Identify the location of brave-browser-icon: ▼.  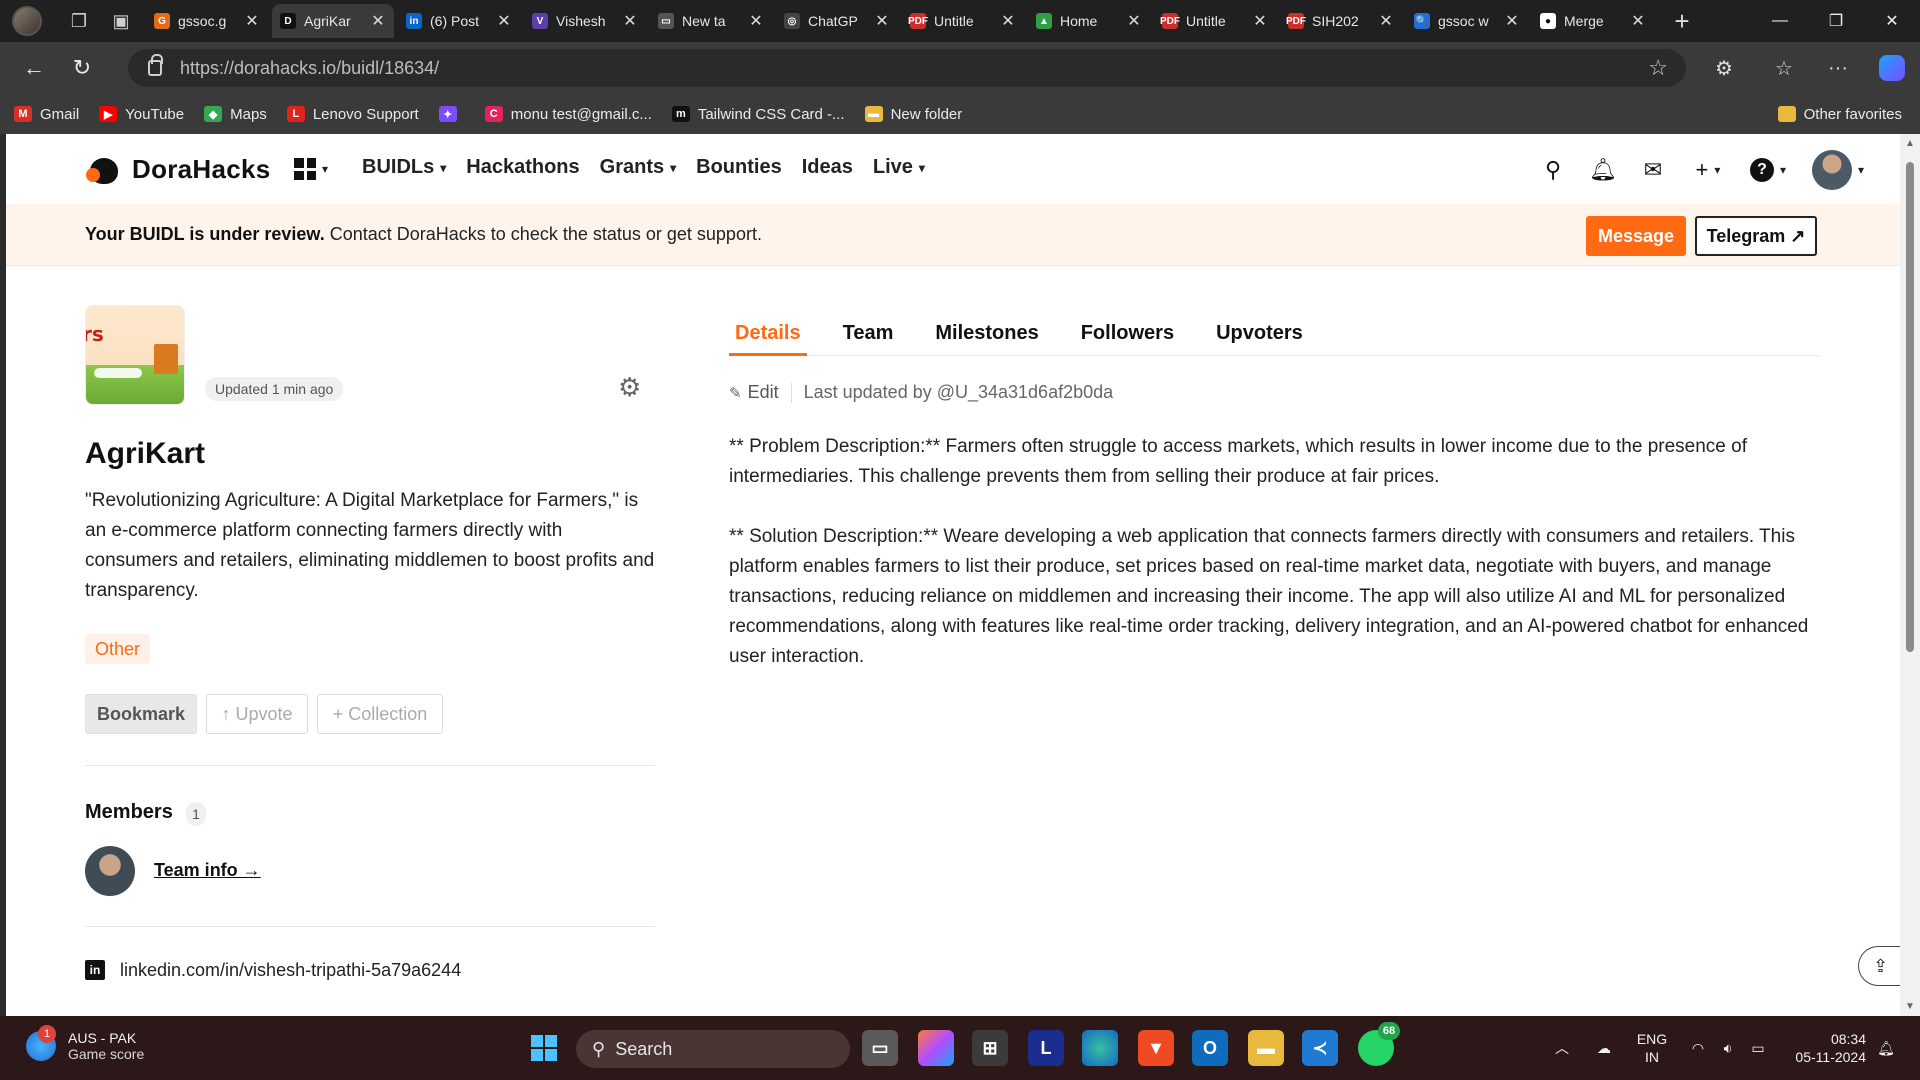
(1156, 1048).